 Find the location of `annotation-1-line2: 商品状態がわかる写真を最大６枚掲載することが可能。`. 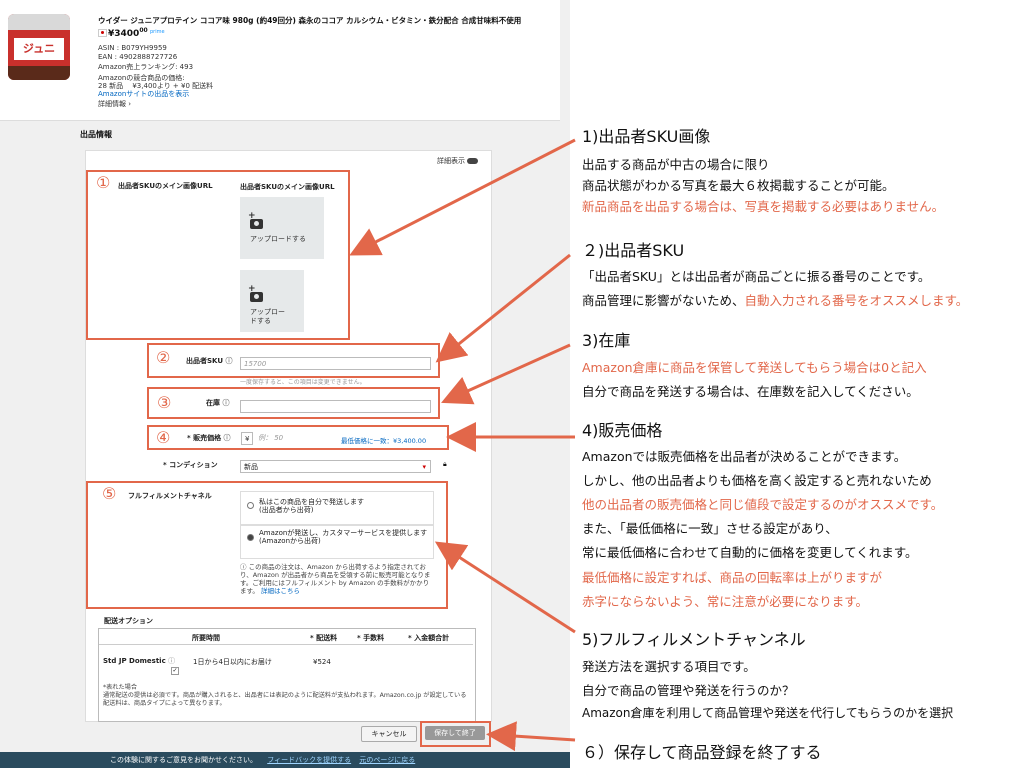

annotation-1-line2: 商品状態がわかる写真を最大６枚掲載することが可能。 is located at coordinates (738, 185).